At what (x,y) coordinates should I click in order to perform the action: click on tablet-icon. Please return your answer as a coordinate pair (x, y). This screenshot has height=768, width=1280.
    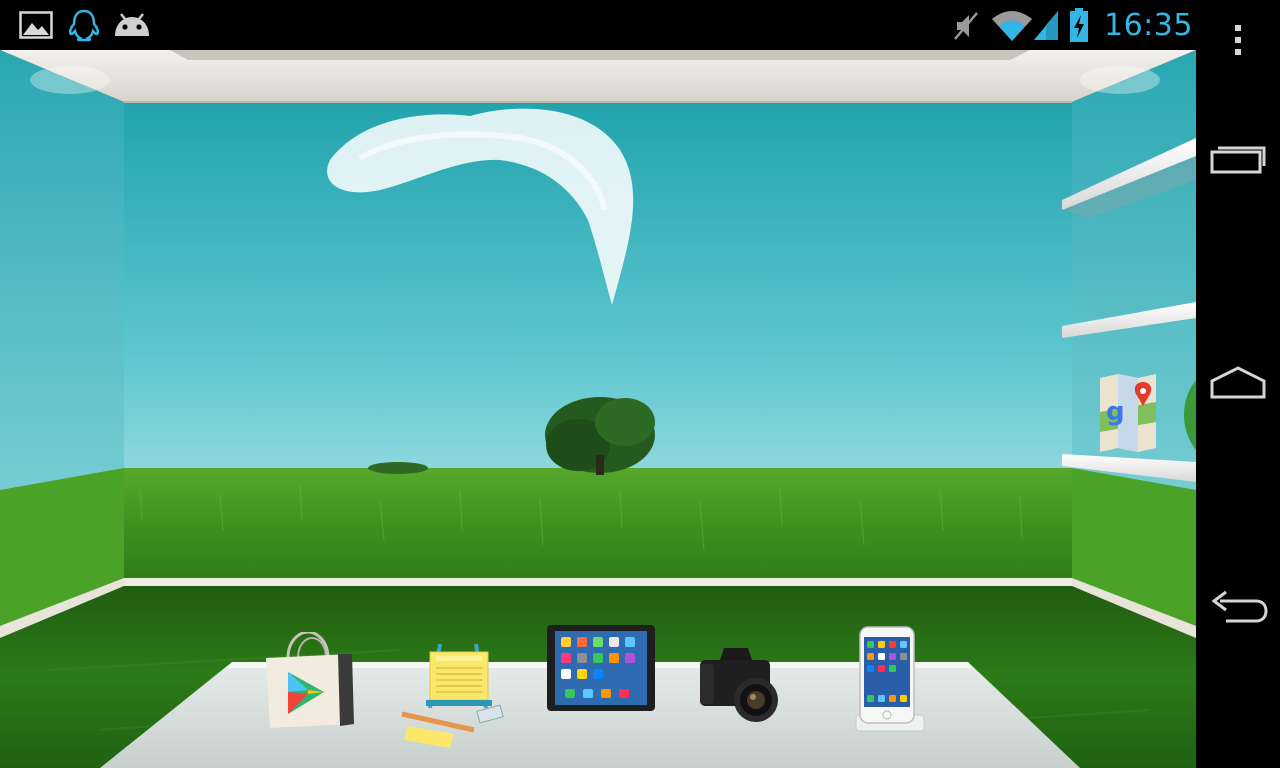
    Looking at the image, I should click on (601, 668).